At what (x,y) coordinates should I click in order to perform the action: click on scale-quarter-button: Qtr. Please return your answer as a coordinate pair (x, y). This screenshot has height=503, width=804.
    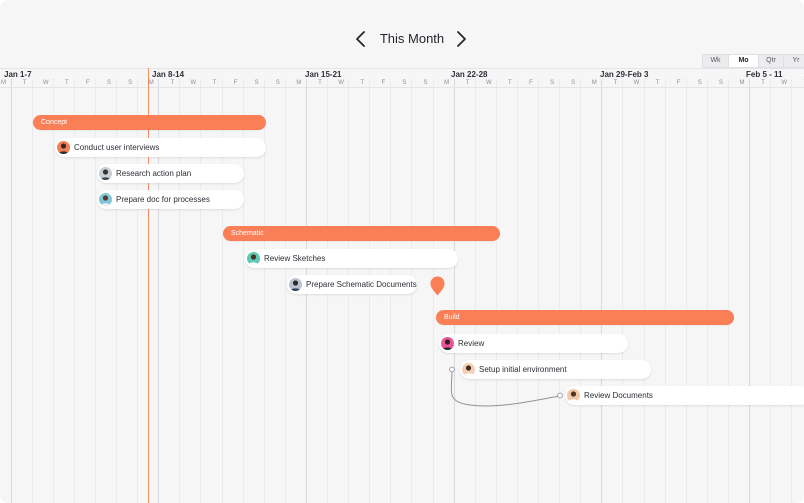
    Looking at the image, I should click on (770, 61).